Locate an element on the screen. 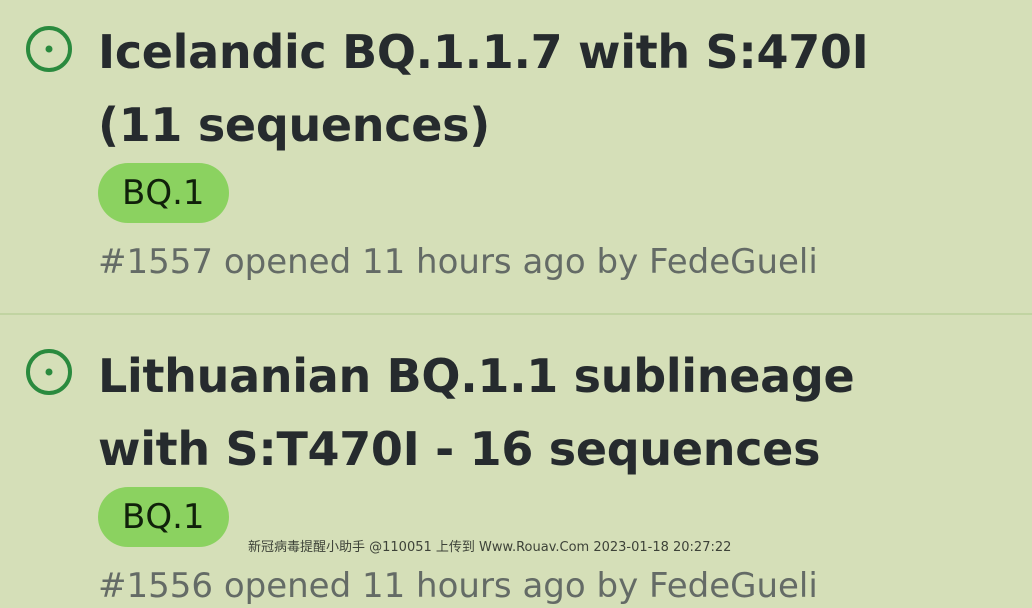 The image size is (1032, 608). issue-number: #1556 is located at coordinates (156, 586).